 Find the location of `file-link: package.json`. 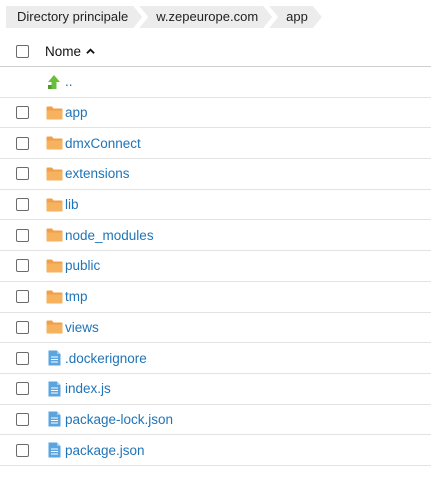

file-link: package.json is located at coordinates (105, 450).